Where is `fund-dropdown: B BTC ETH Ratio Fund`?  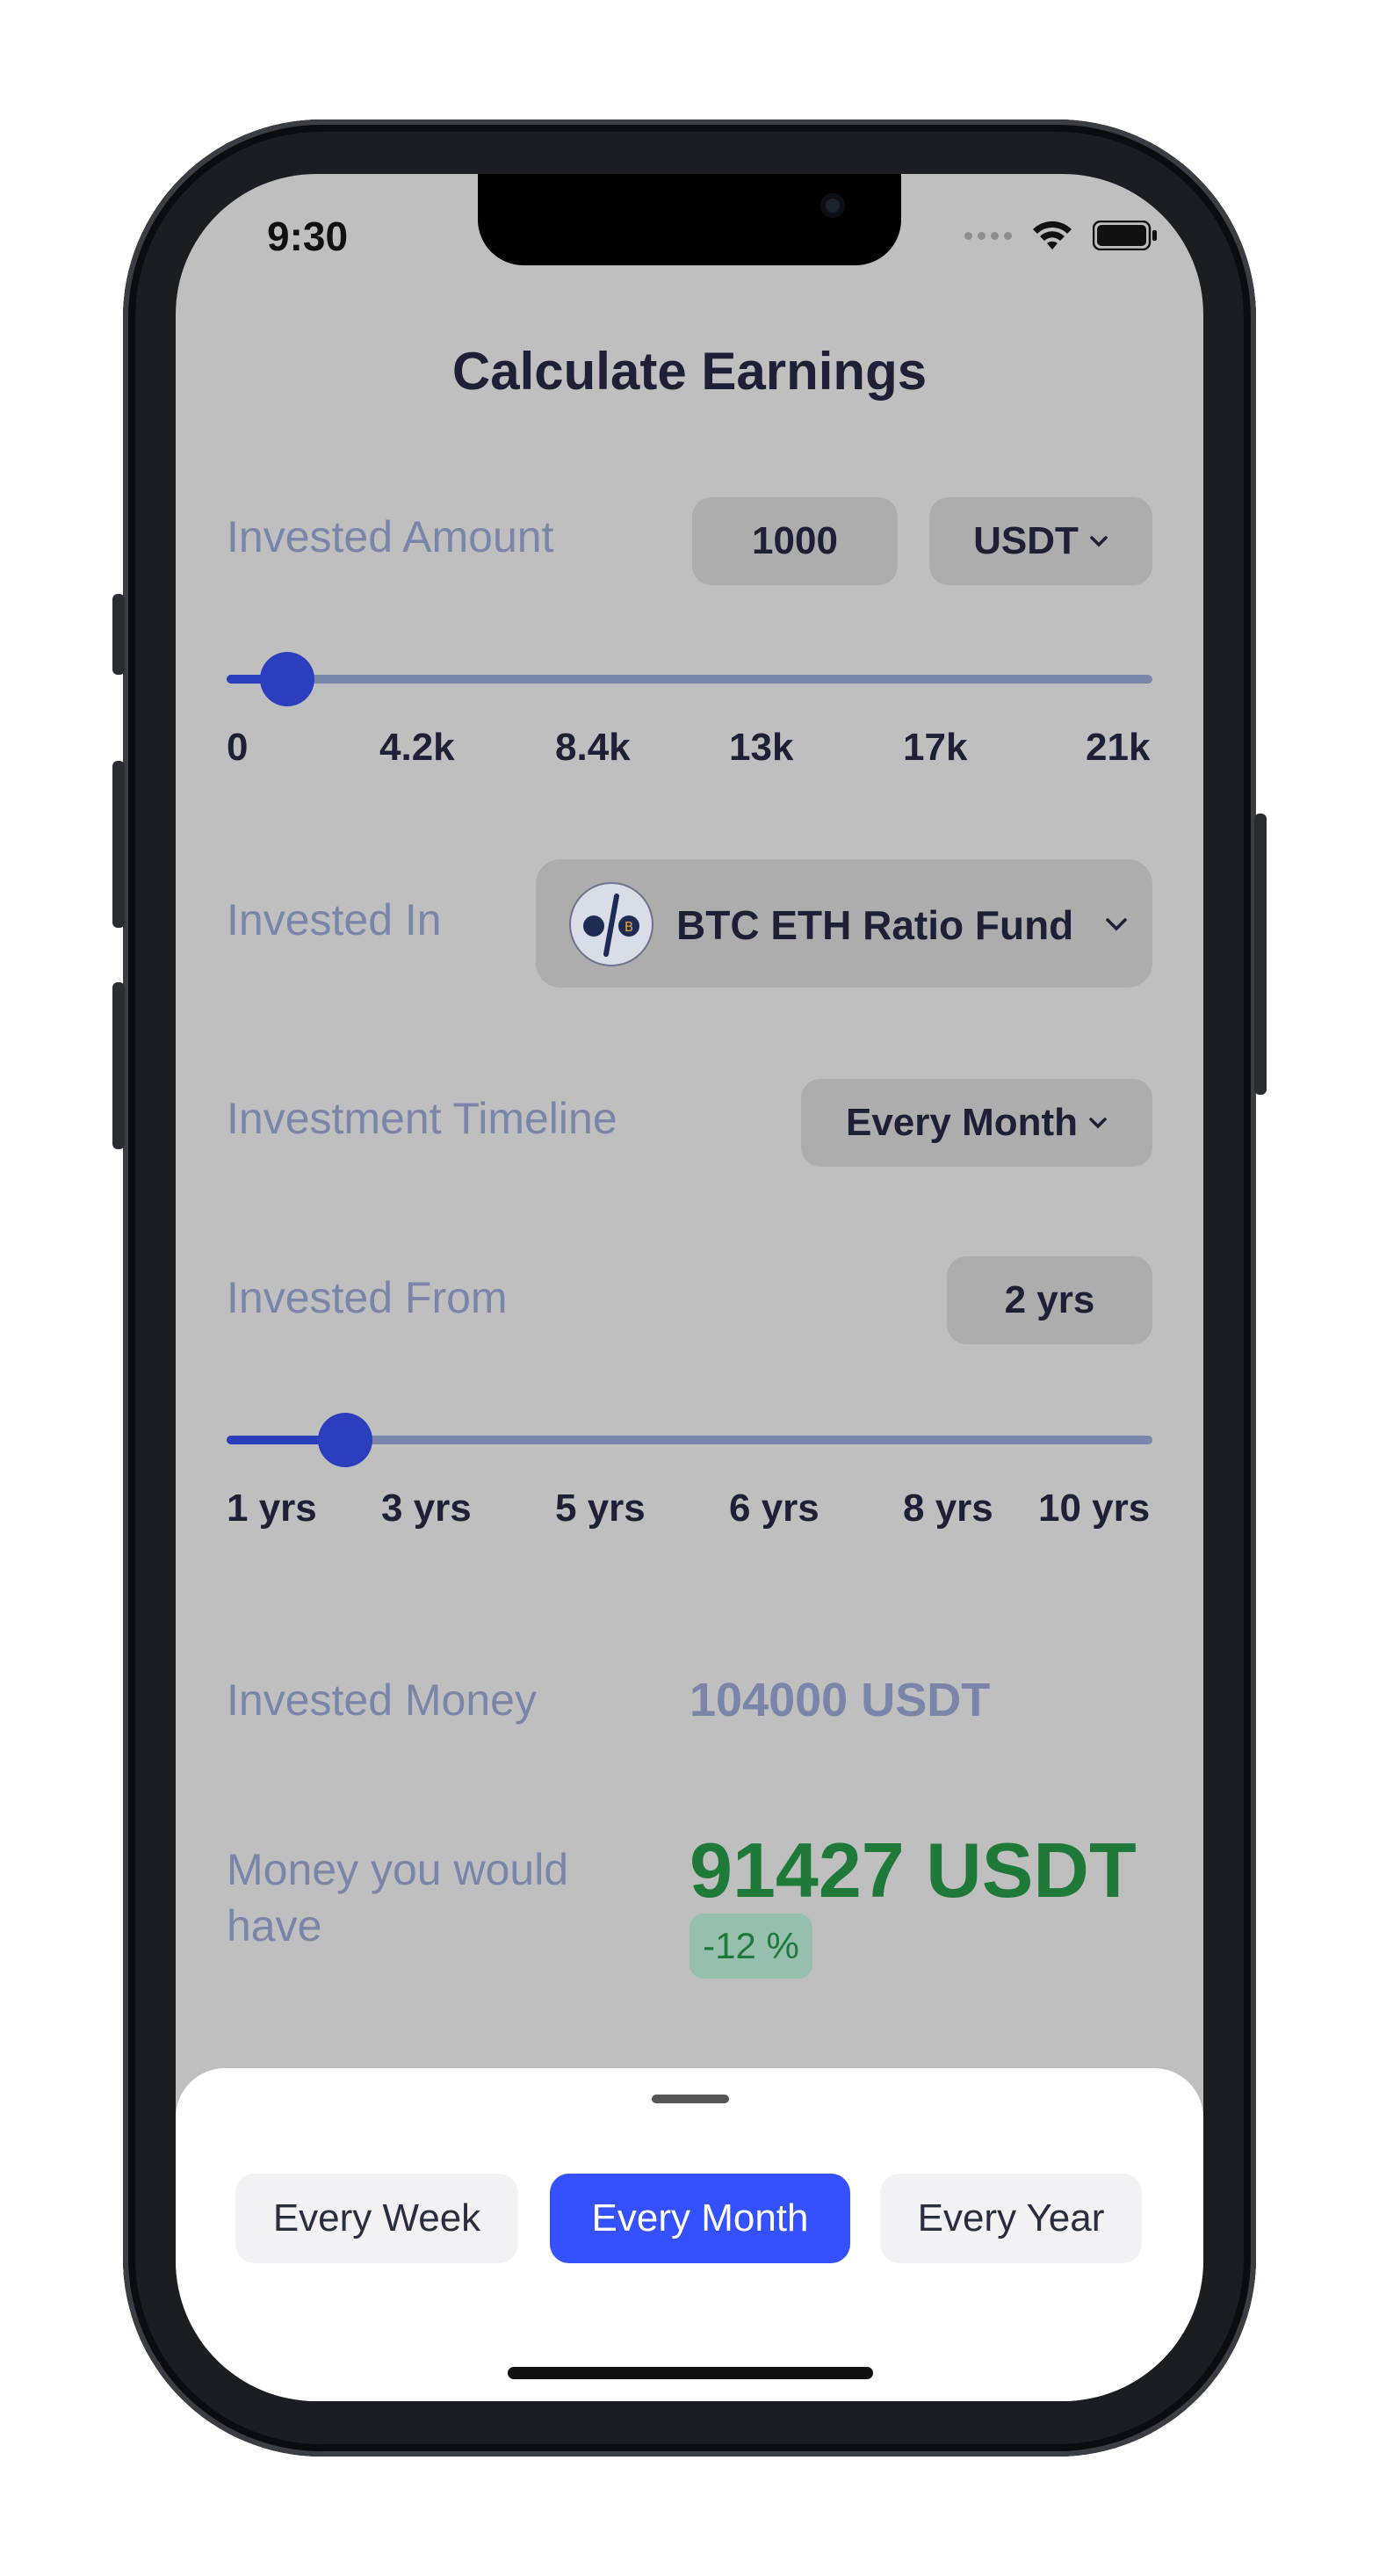 fund-dropdown: B BTC ETH Ratio Fund is located at coordinates (844, 923).